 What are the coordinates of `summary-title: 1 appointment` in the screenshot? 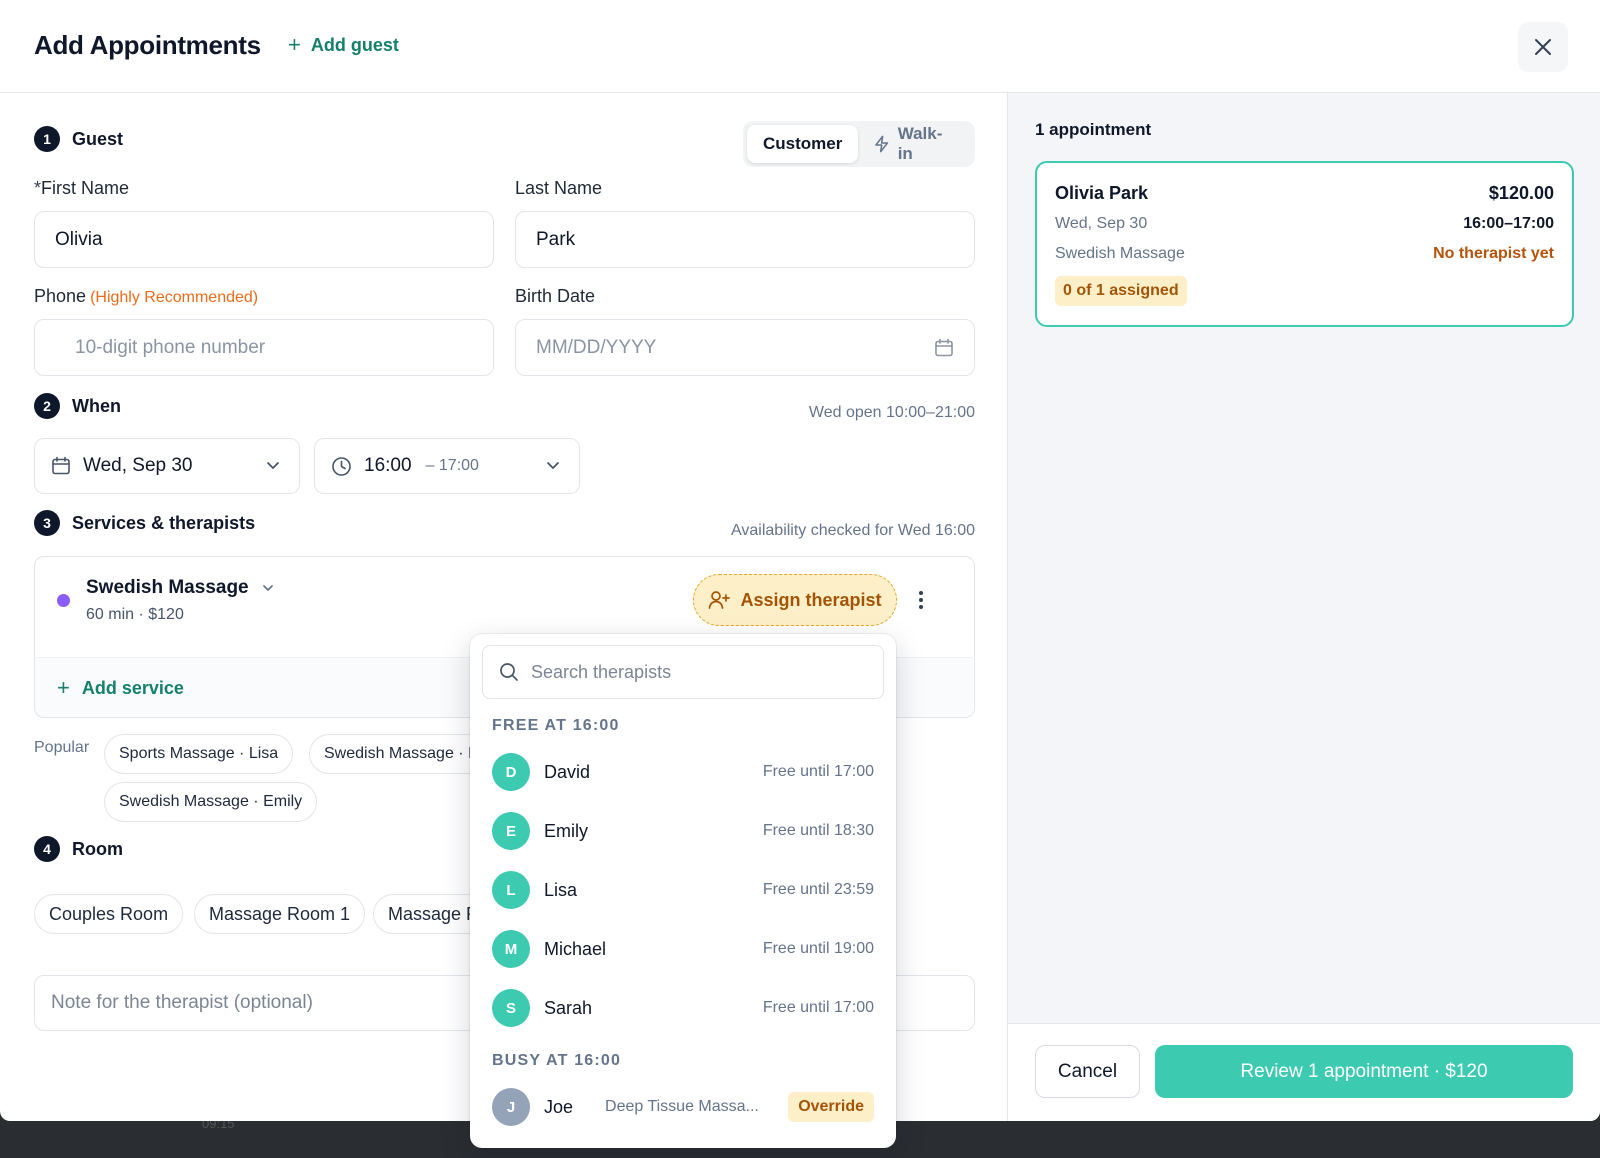 It's located at (1093, 129).